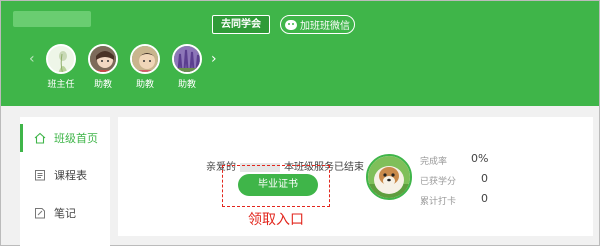  Describe the element at coordinates (241, 24) in the screenshot. I see `alumni-button: 去同学会` at that location.